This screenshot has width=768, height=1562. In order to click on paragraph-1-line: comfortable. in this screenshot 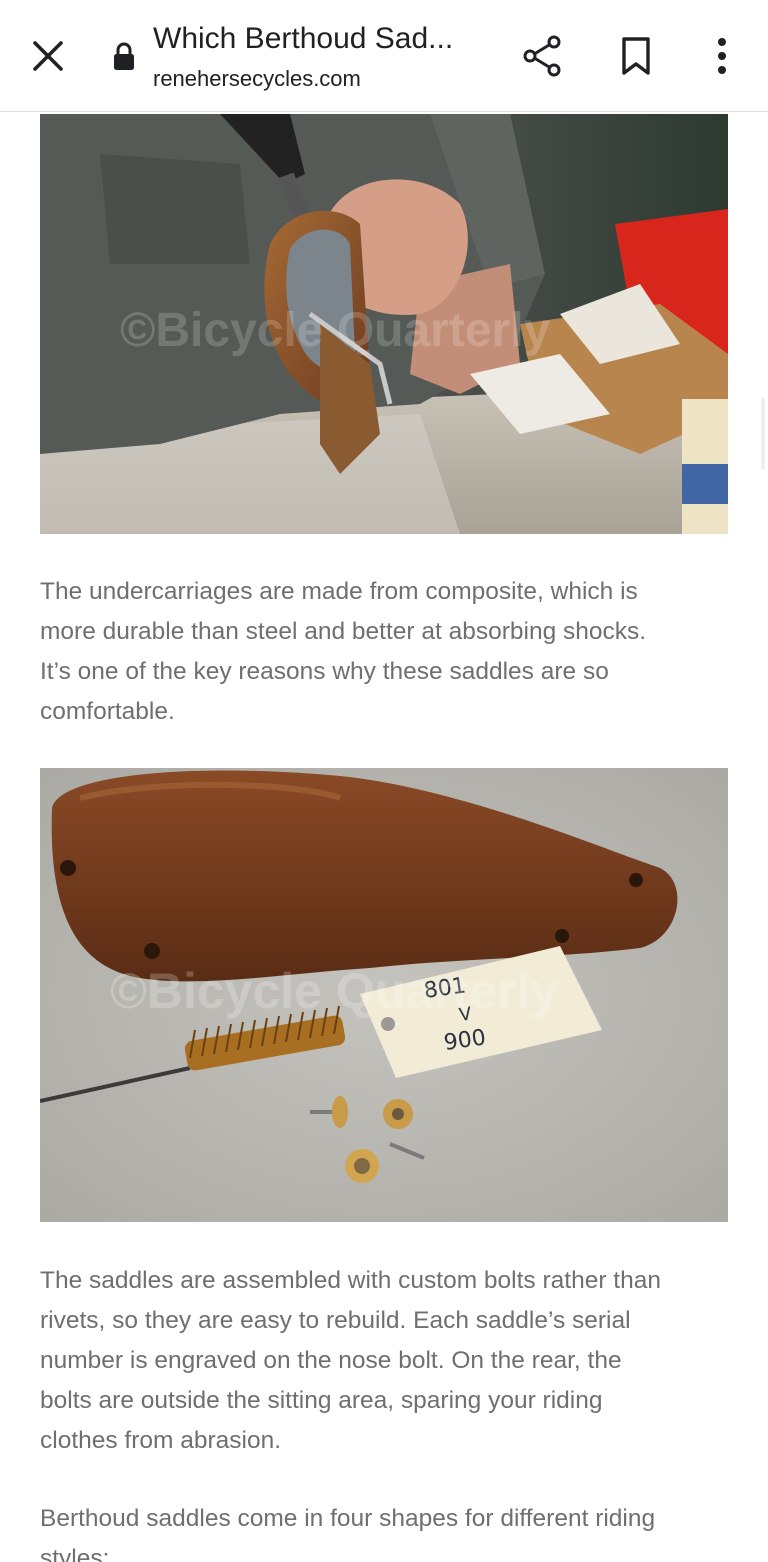, I will do `click(107, 711)`.